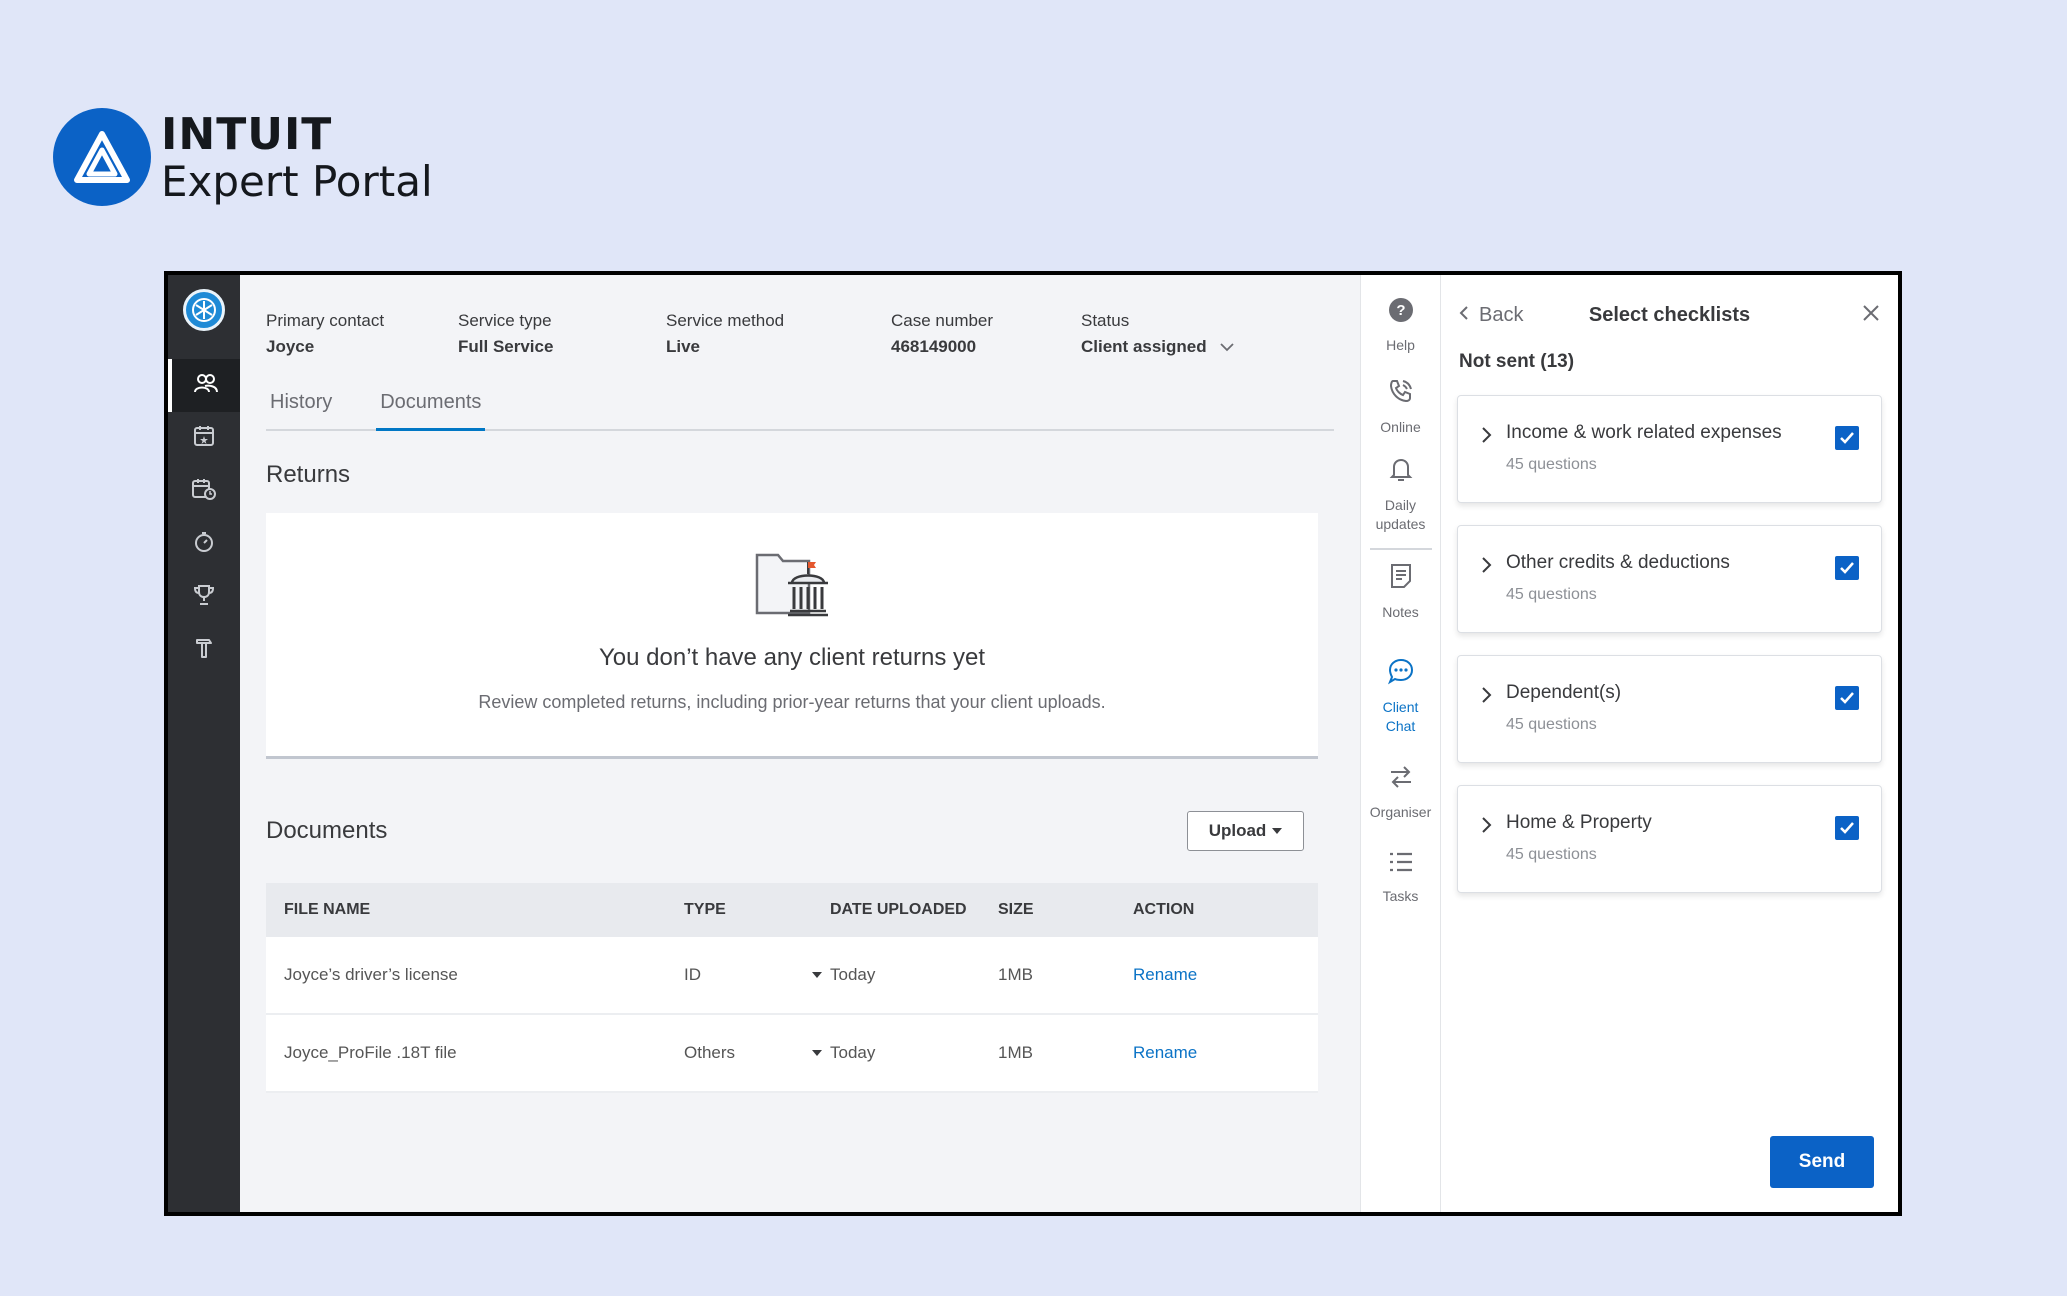  Describe the element at coordinates (204, 544) in the screenshot. I see `nav-timer` at that location.